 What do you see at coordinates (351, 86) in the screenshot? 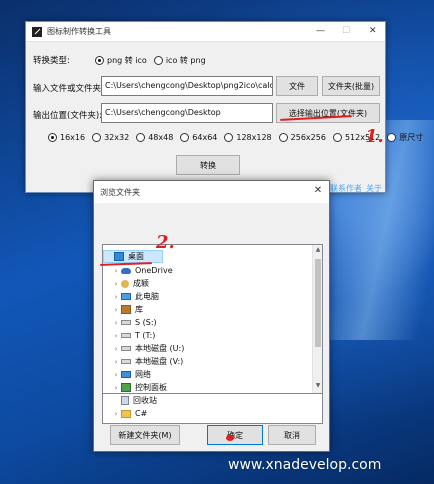
I see `folder-batch-button: 文件夹(批量)` at bounding box center [351, 86].